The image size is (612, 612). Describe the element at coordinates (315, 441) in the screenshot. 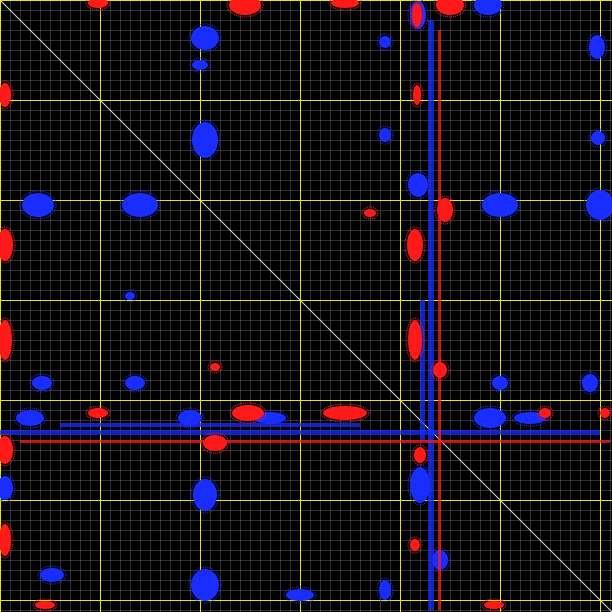

I see `positive-band-horizontal` at that location.